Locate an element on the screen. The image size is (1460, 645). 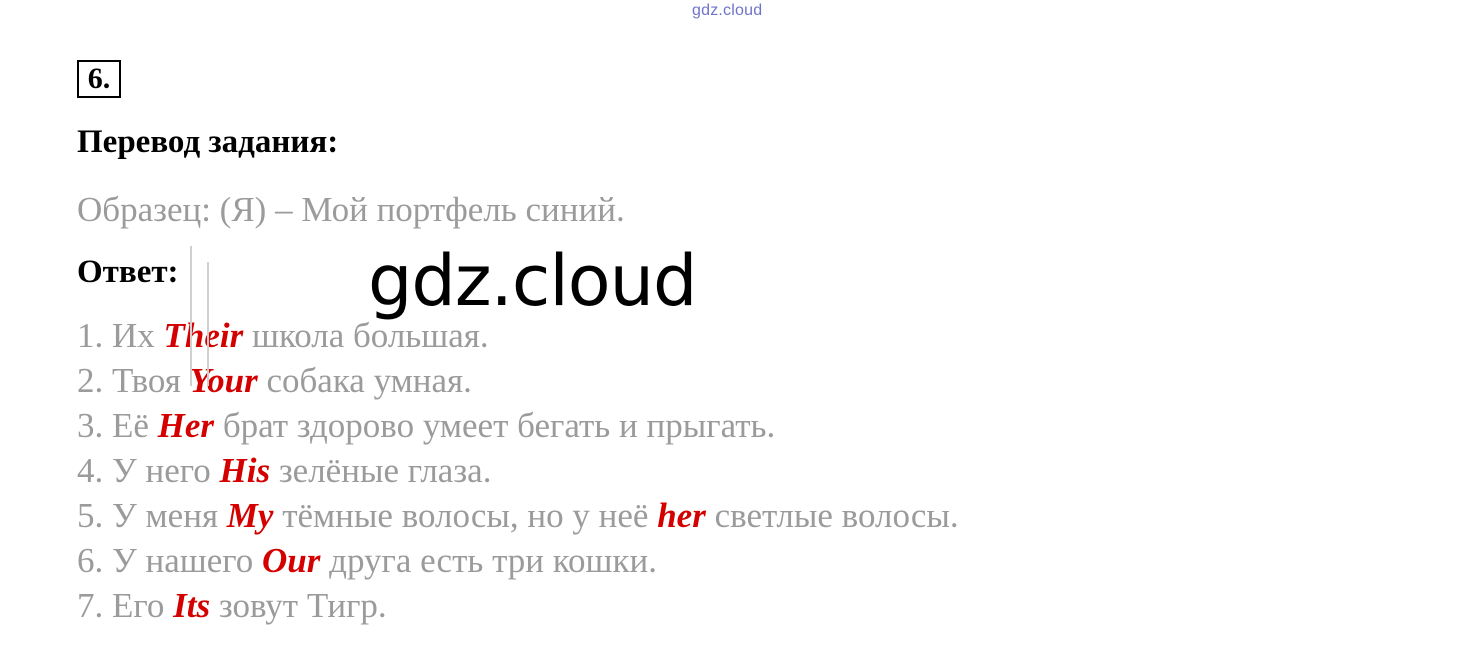
item-number: 6. is located at coordinates (90, 560).